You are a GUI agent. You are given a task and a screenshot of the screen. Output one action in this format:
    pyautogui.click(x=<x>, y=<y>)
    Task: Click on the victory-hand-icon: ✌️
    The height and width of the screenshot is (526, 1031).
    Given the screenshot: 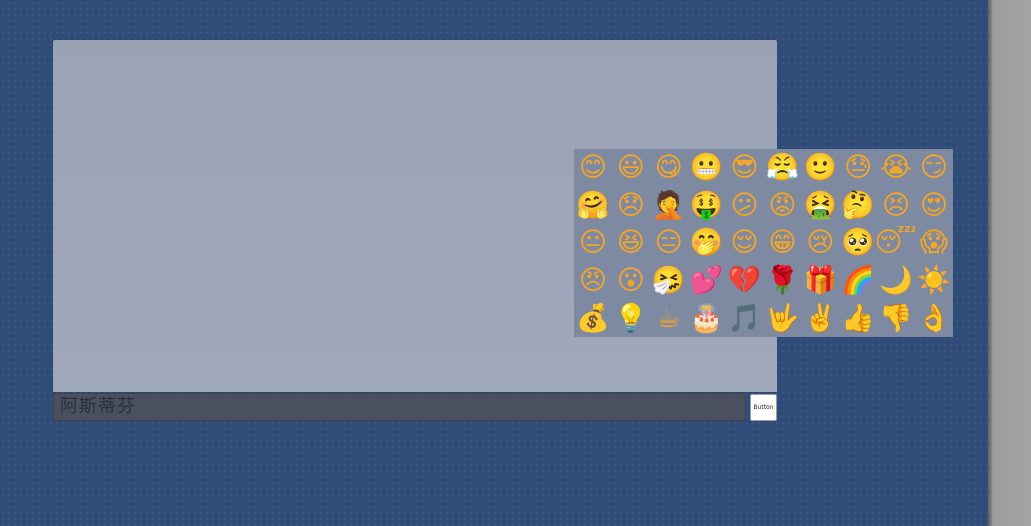 What is the action you would take?
    pyautogui.click(x=820, y=318)
    